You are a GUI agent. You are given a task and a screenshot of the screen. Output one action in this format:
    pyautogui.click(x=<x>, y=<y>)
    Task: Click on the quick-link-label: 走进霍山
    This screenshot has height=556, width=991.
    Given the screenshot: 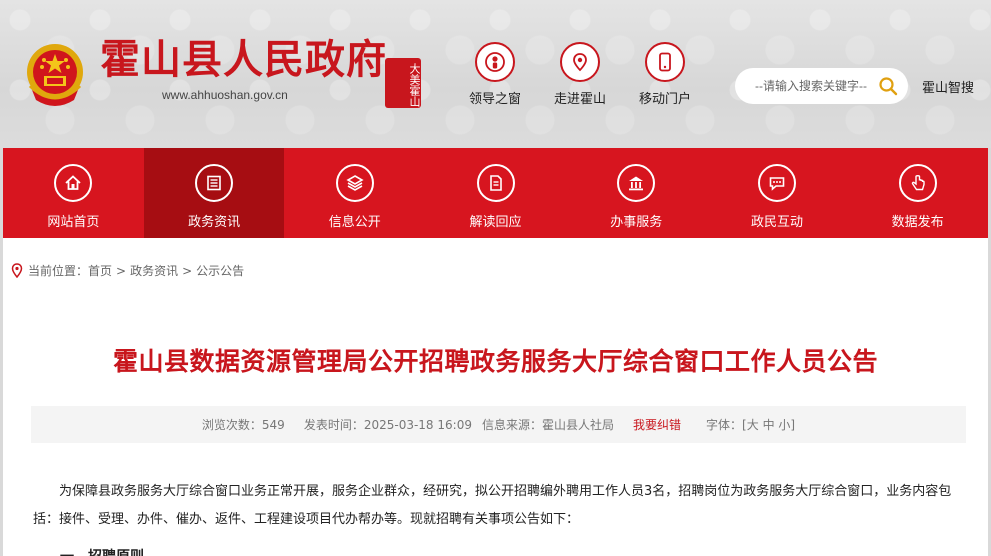 What is the action you would take?
    pyautogui.click(x=579, y=99)
    